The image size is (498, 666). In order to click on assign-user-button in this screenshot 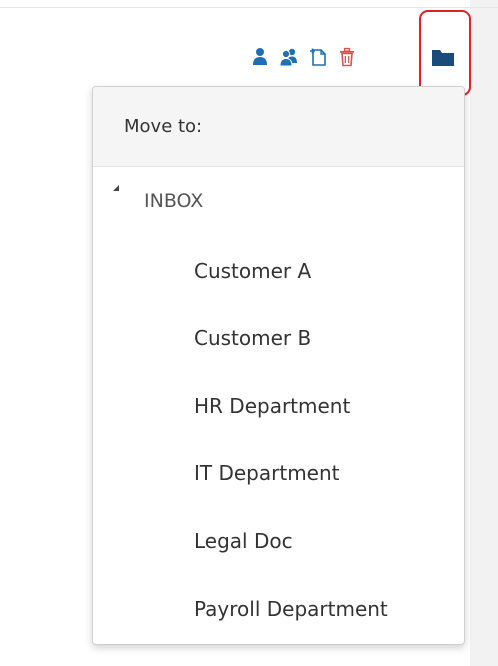, I will do `click(260, 57)`.